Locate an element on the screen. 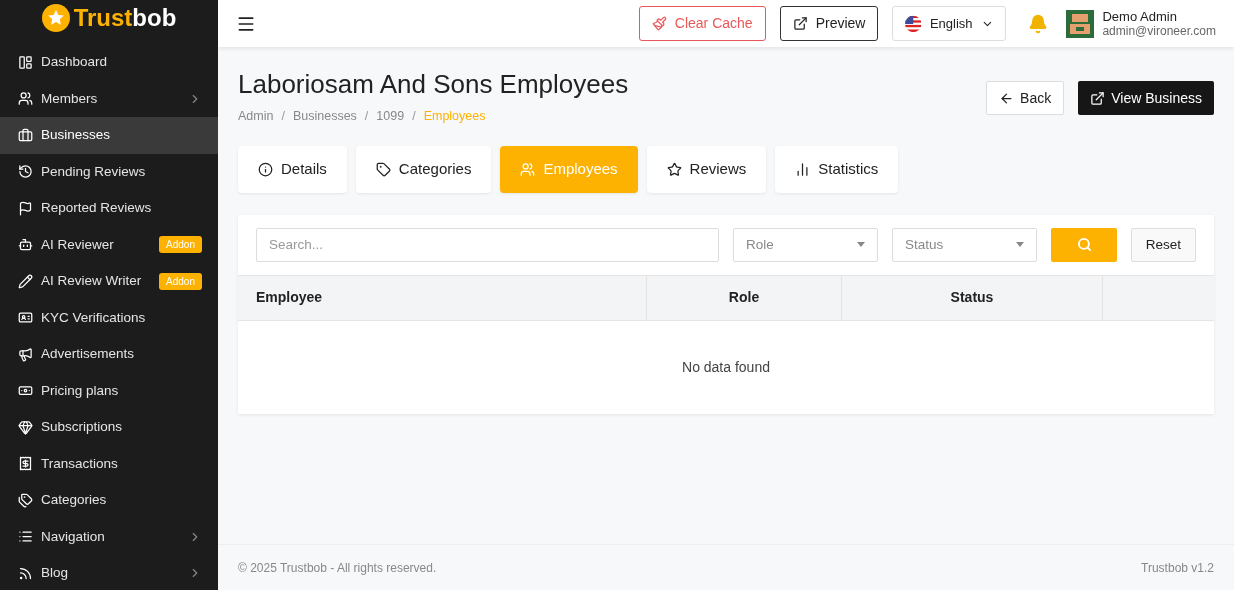 This screenshot has height=590, width=1234. column-header: Employee is located at coordinates (442, 297).